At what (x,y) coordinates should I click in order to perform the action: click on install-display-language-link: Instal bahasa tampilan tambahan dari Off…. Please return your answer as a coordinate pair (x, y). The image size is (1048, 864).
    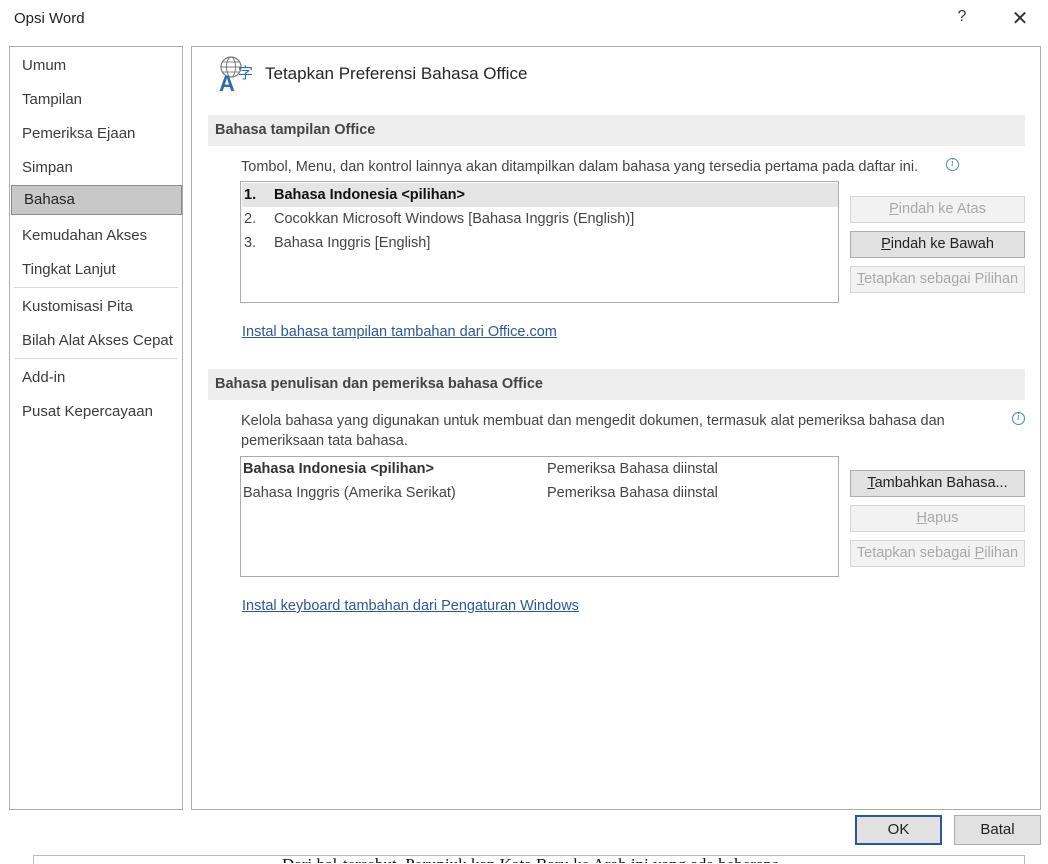
    Looking at the image, I should click on (399, 332).